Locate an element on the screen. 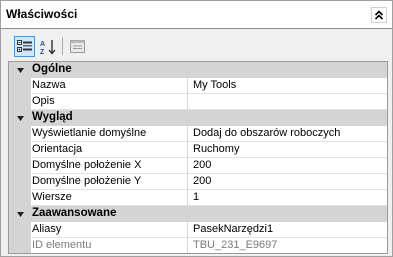  category-appearance: Wygląd is located at coordinates (198, 118).